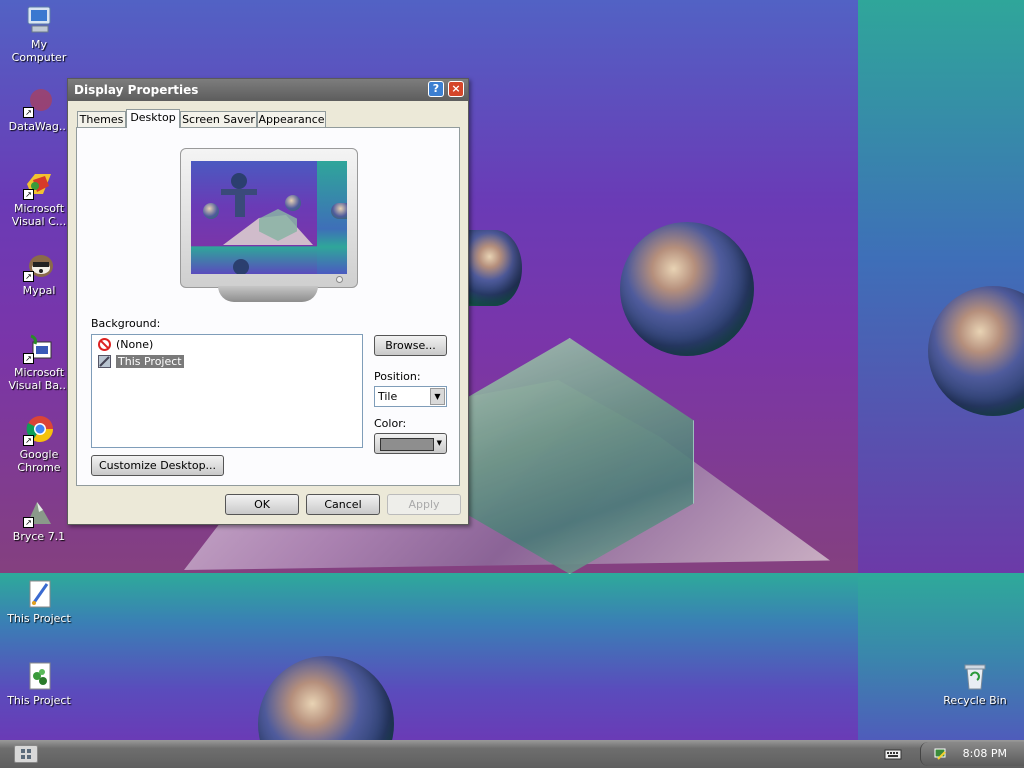 The image size is (1024, 768). I want to click on taskbar-clock: 8:08 PM, so click(985, 754).